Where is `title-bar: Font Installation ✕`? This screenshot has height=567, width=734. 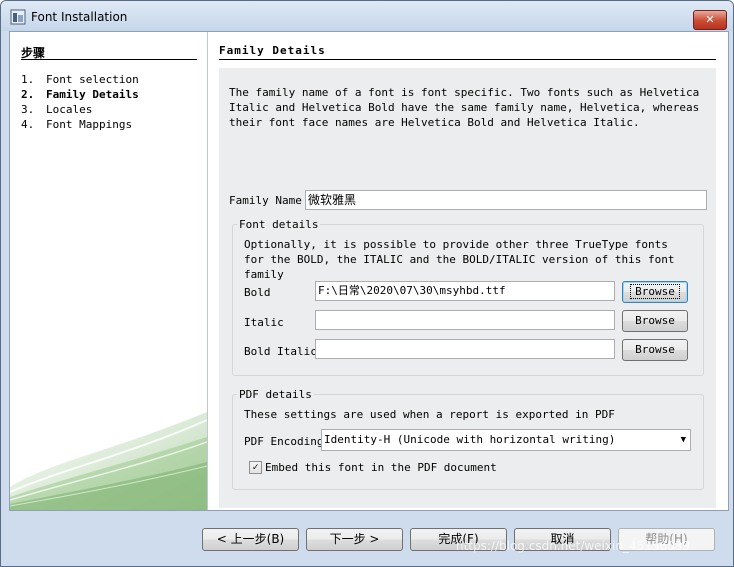 title-bar: Font Installation ✕ is located at coordinates (367, 16).